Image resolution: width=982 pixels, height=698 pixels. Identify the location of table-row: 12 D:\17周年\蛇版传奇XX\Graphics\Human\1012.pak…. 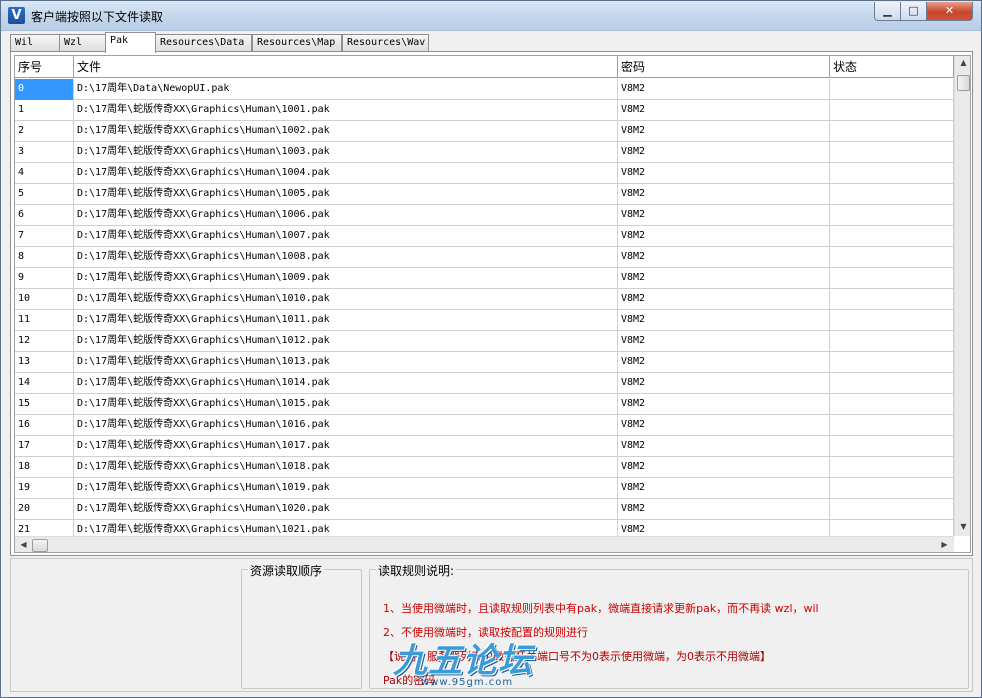
(484, 341).